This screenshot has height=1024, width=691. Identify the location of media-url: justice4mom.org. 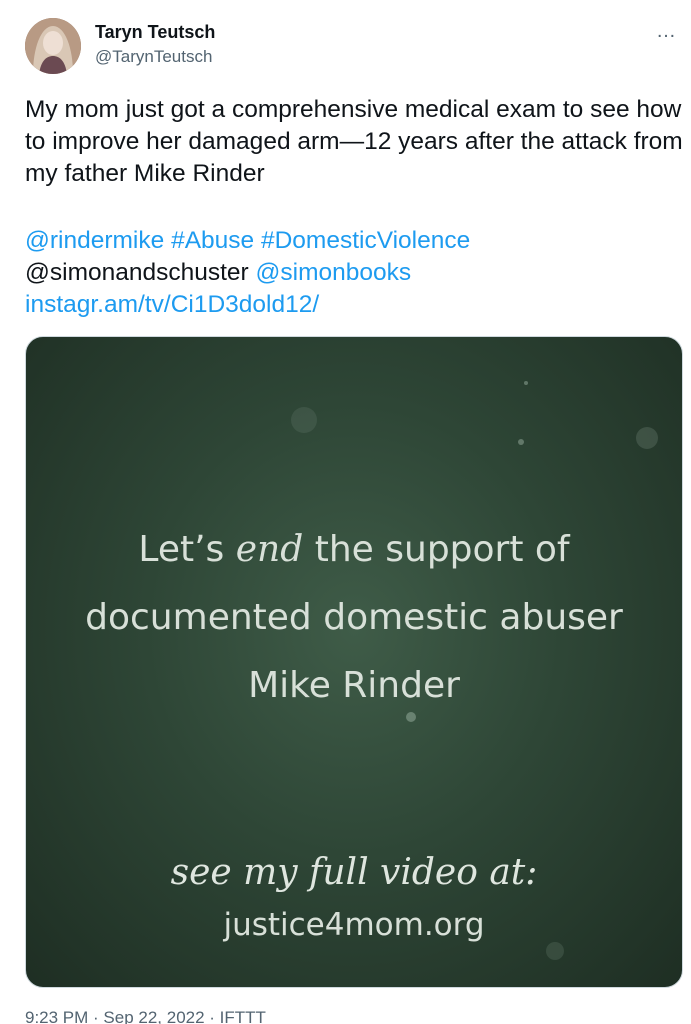
(354, 925).